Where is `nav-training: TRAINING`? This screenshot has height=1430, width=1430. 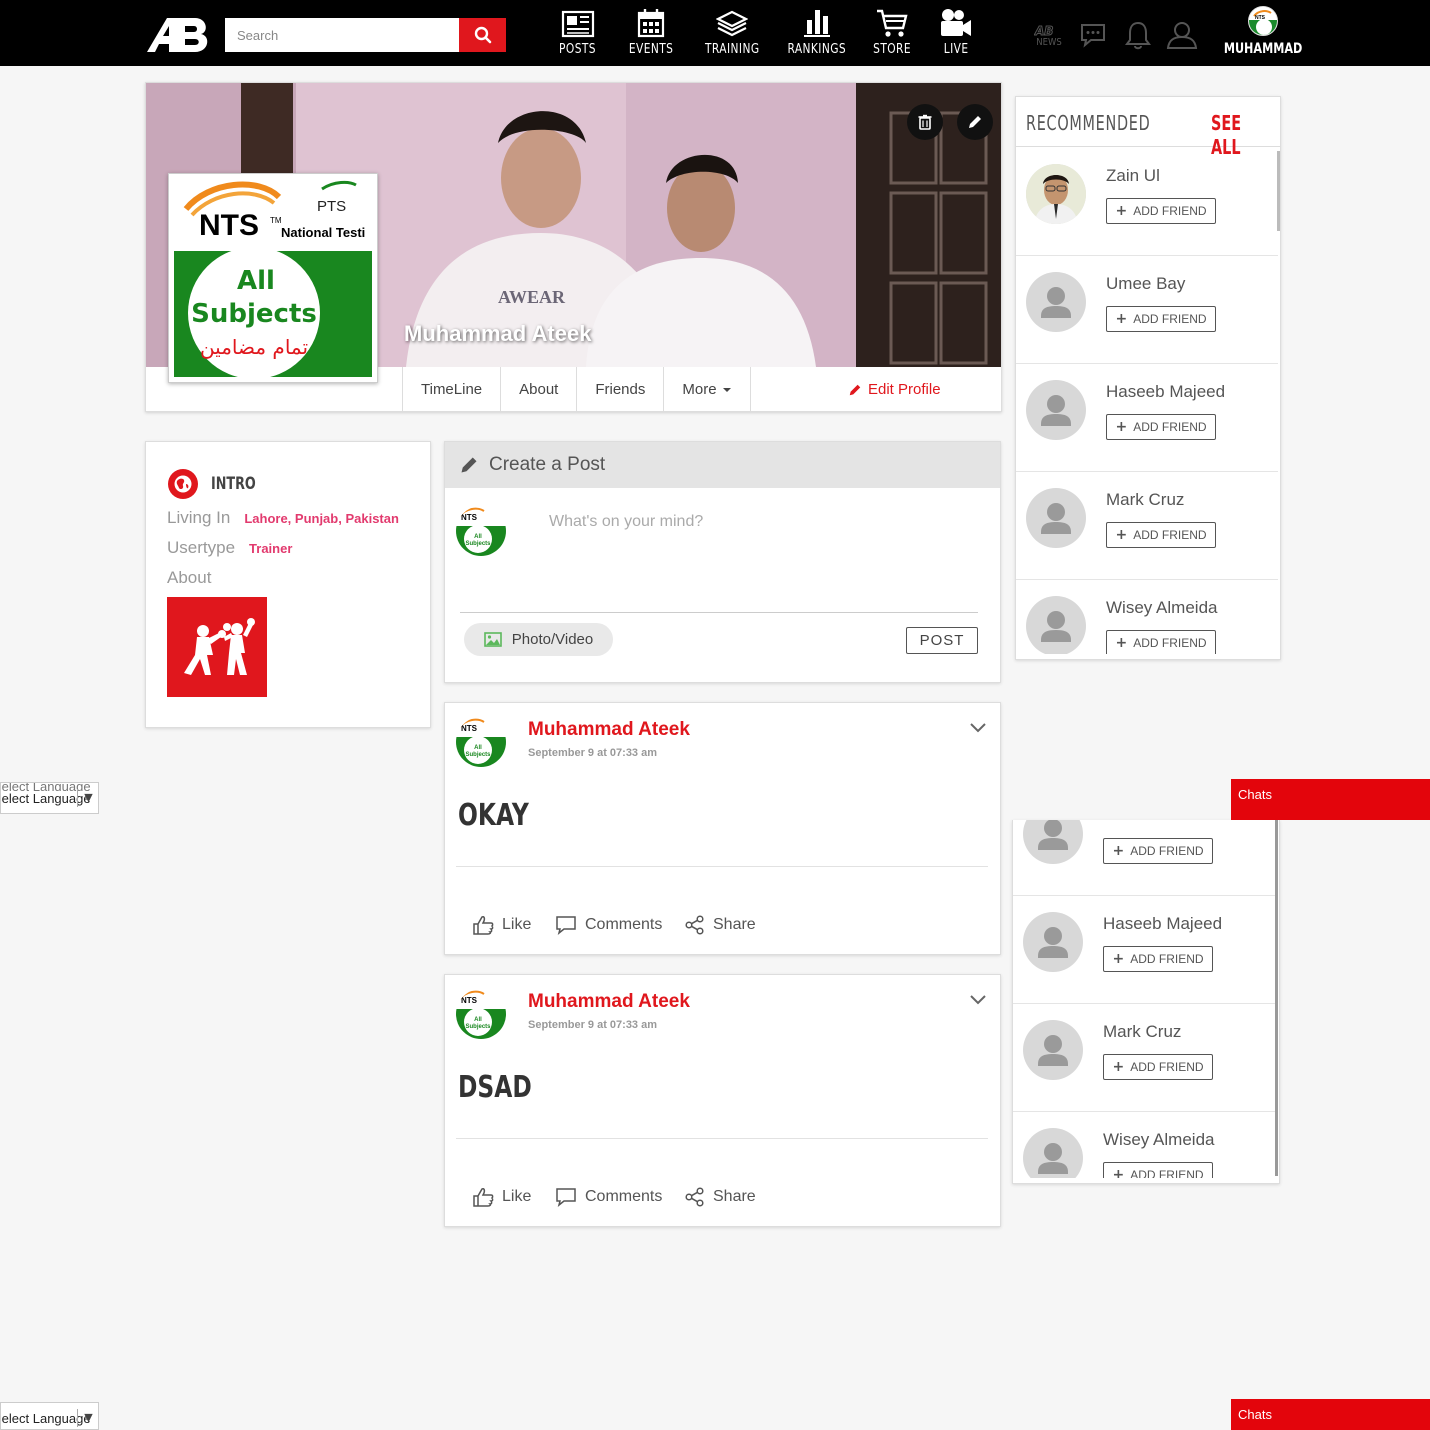
nav-training: TRAINING is located at coordinates (732, 34).